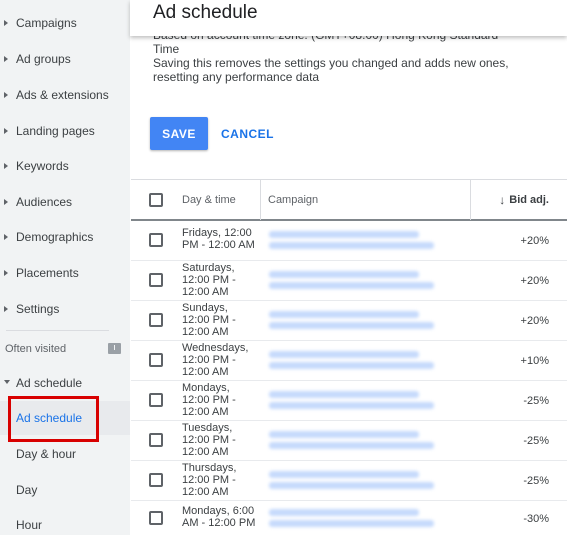  I want to click on table-row: Saturdays, 12:00 PM - 12:00 AM +20%, so click(349, 281).